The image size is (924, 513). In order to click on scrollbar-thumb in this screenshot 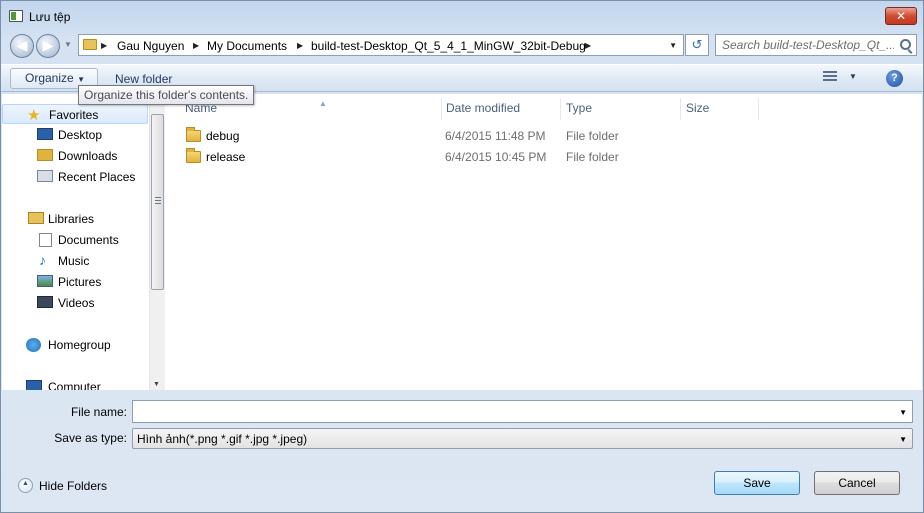, I will do `click(157, 202)`.